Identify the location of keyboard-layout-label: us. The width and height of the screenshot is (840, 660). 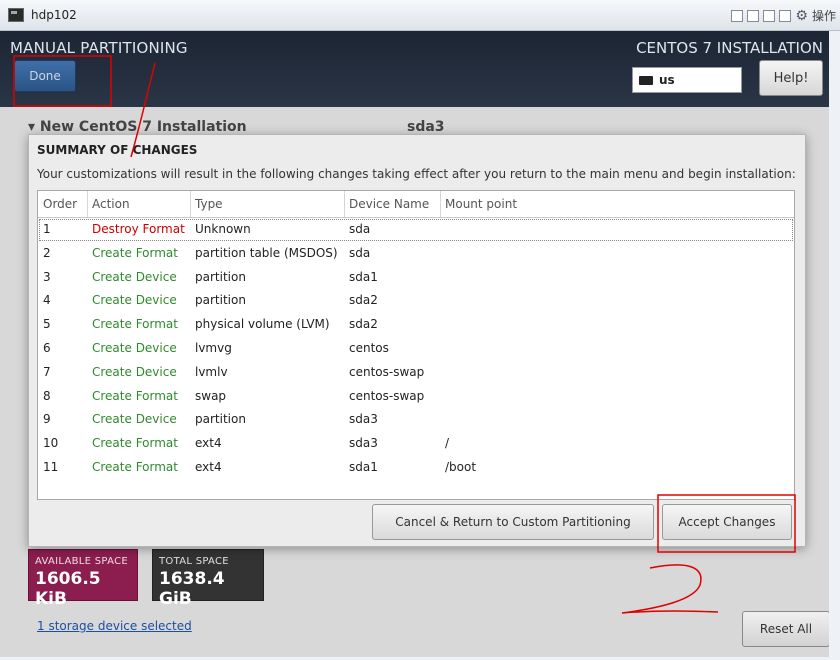
(667, 80).